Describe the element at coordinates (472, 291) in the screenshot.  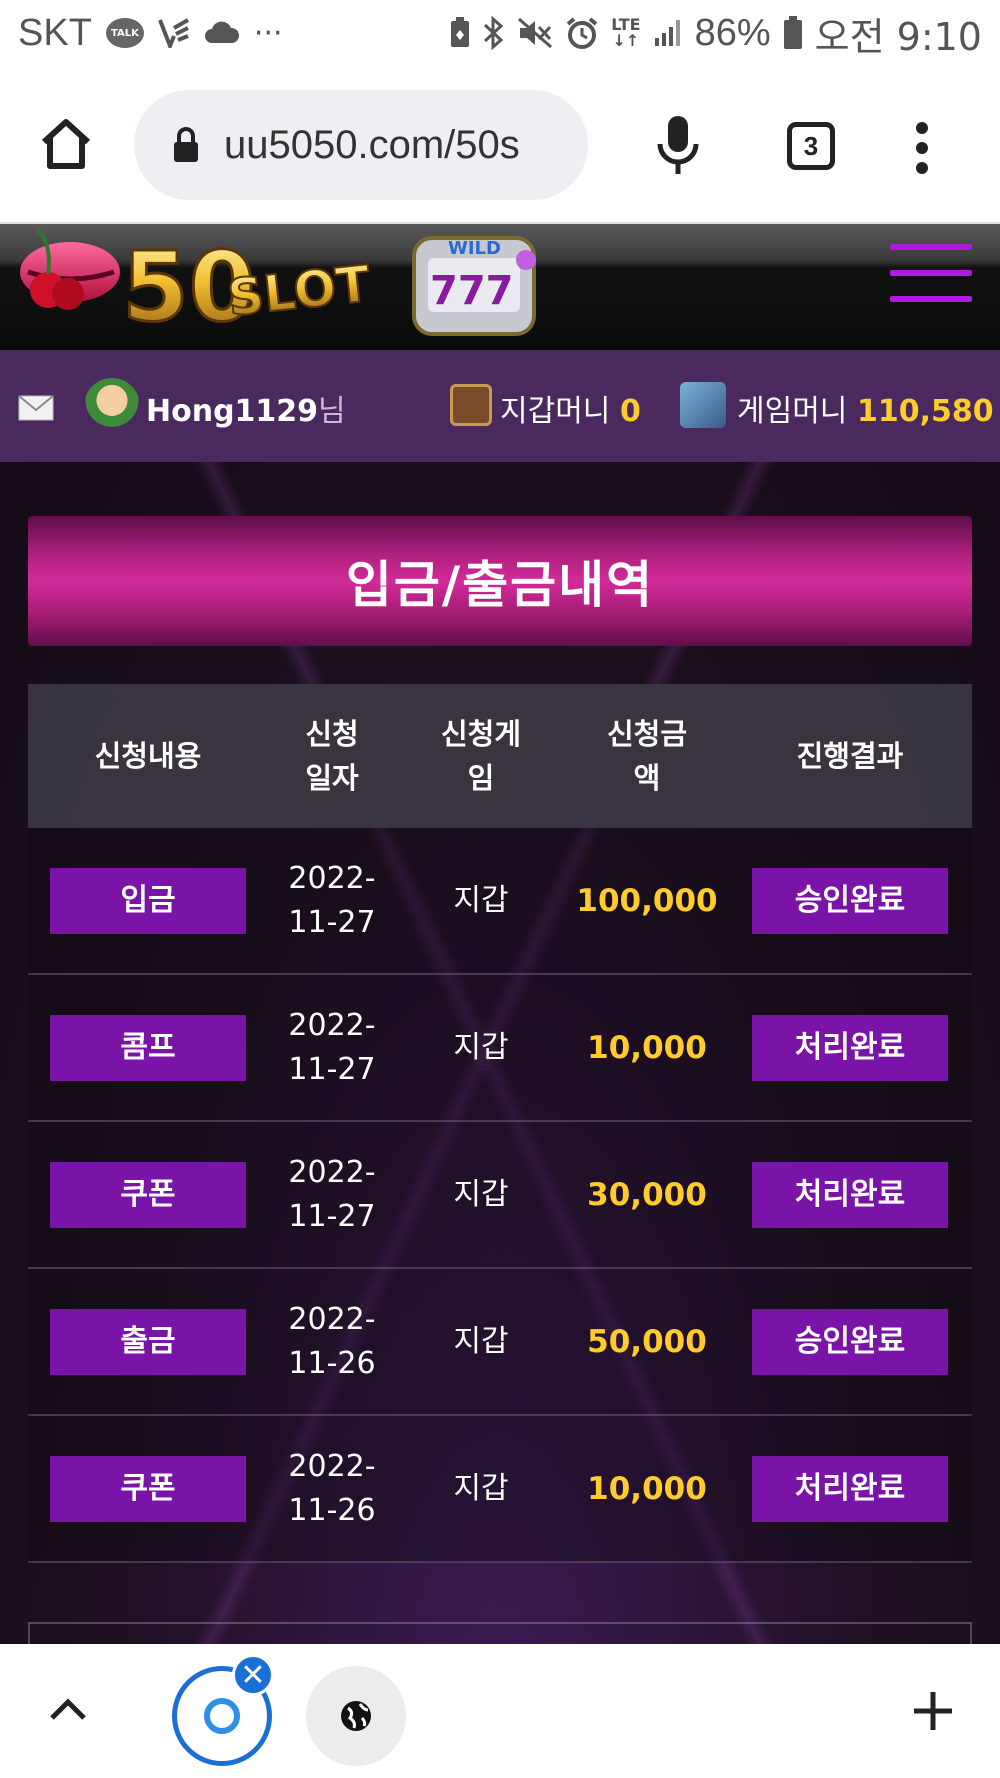
I see `svg-text: 777` at that location.